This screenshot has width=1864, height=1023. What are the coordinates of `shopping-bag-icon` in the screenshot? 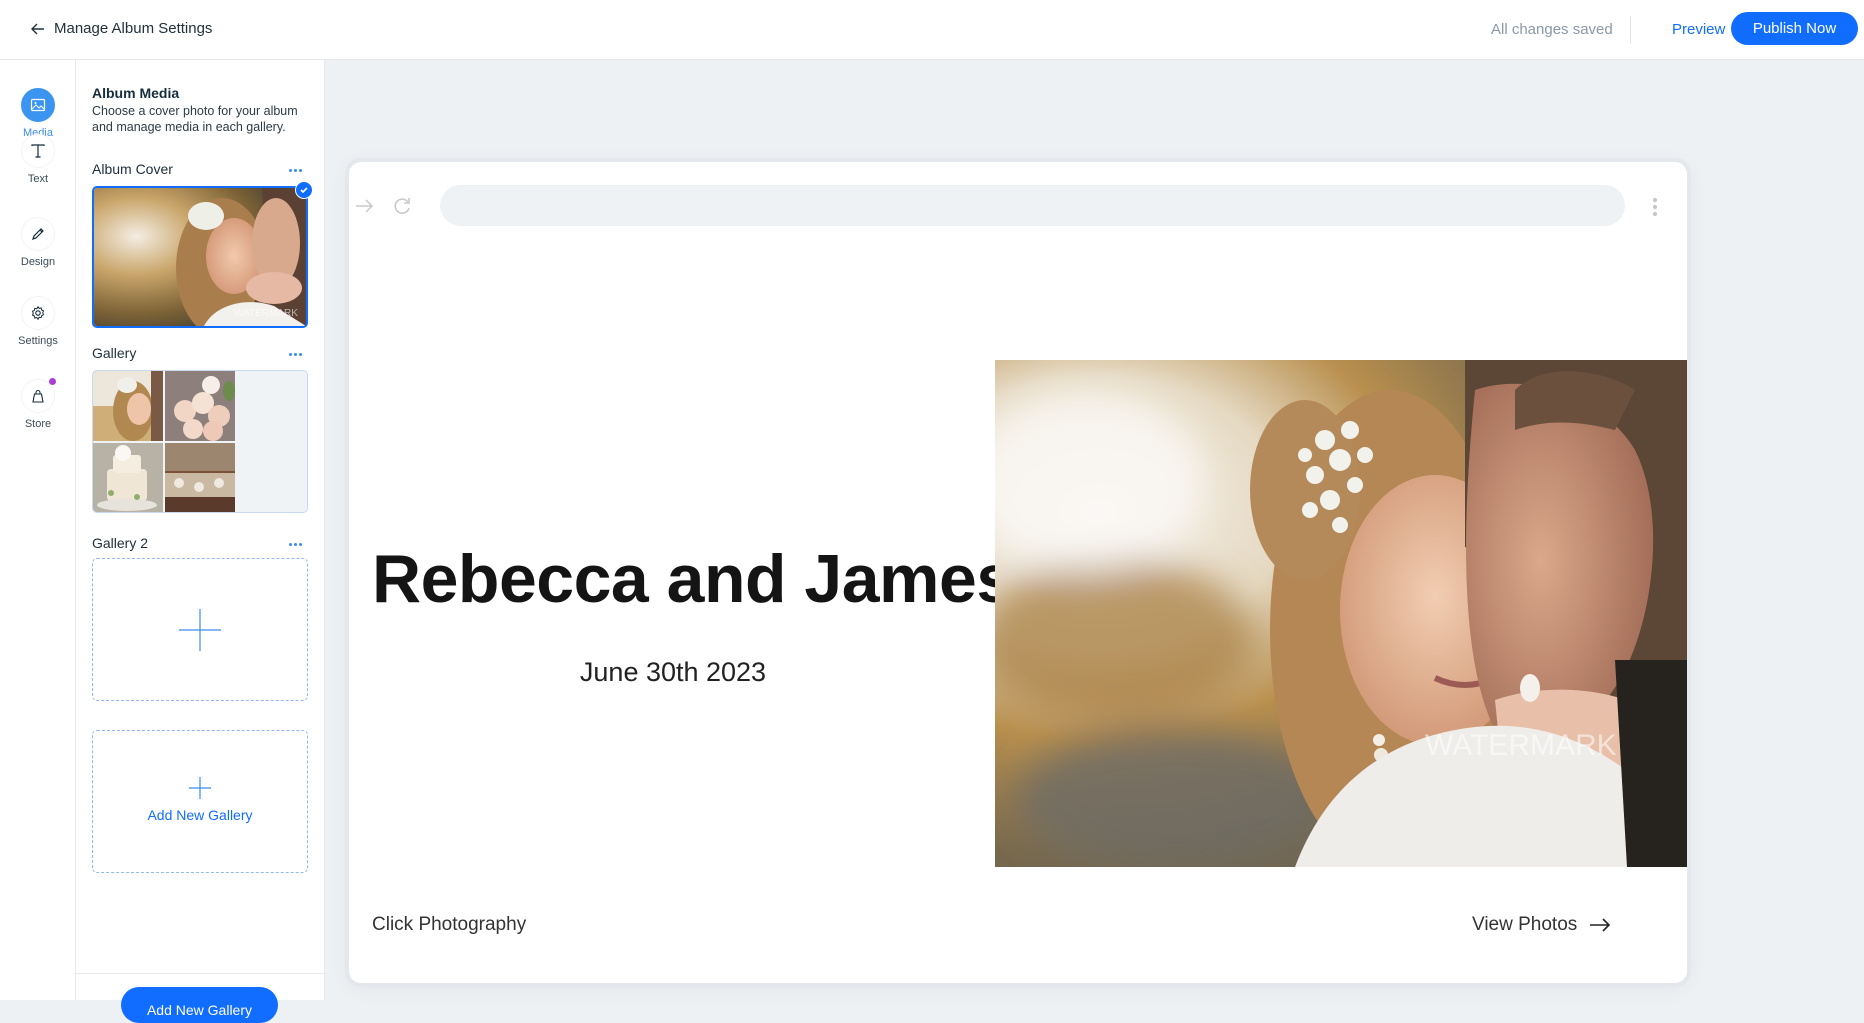 It's located at (38, 396).